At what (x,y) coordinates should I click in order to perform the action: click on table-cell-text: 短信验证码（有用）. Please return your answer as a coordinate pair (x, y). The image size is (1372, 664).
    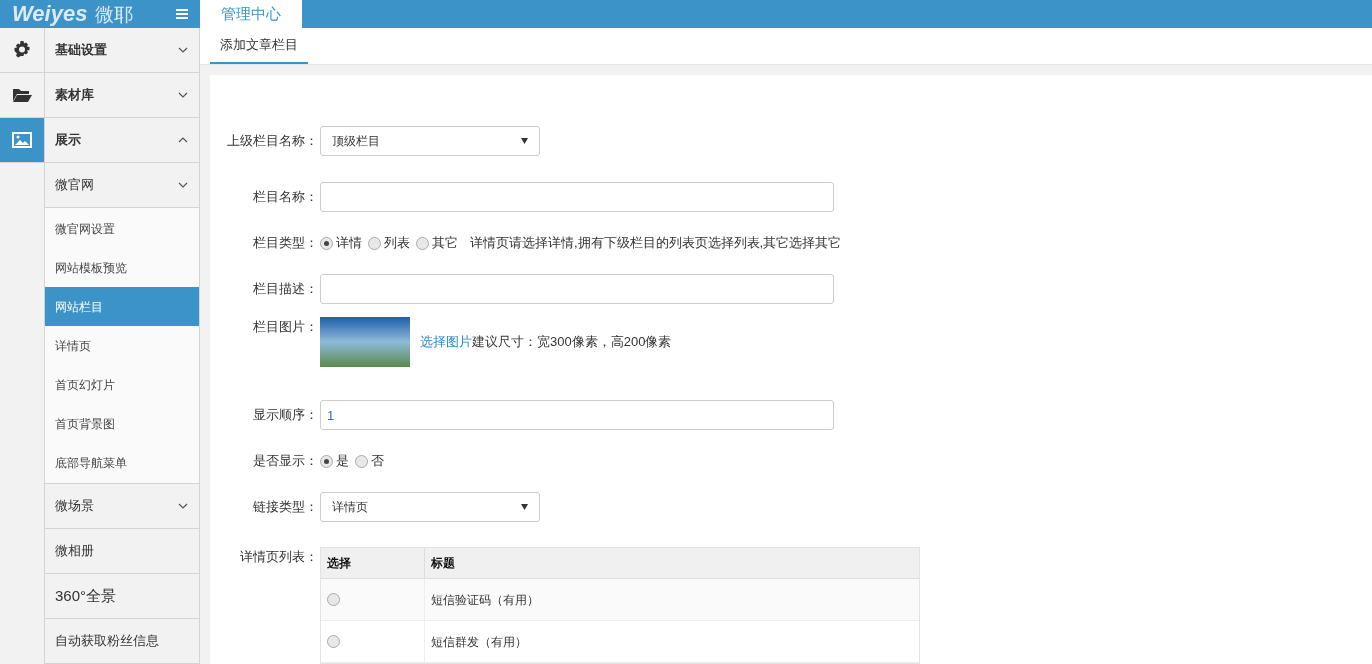
    Looking at the image, I should click on (485, 600).